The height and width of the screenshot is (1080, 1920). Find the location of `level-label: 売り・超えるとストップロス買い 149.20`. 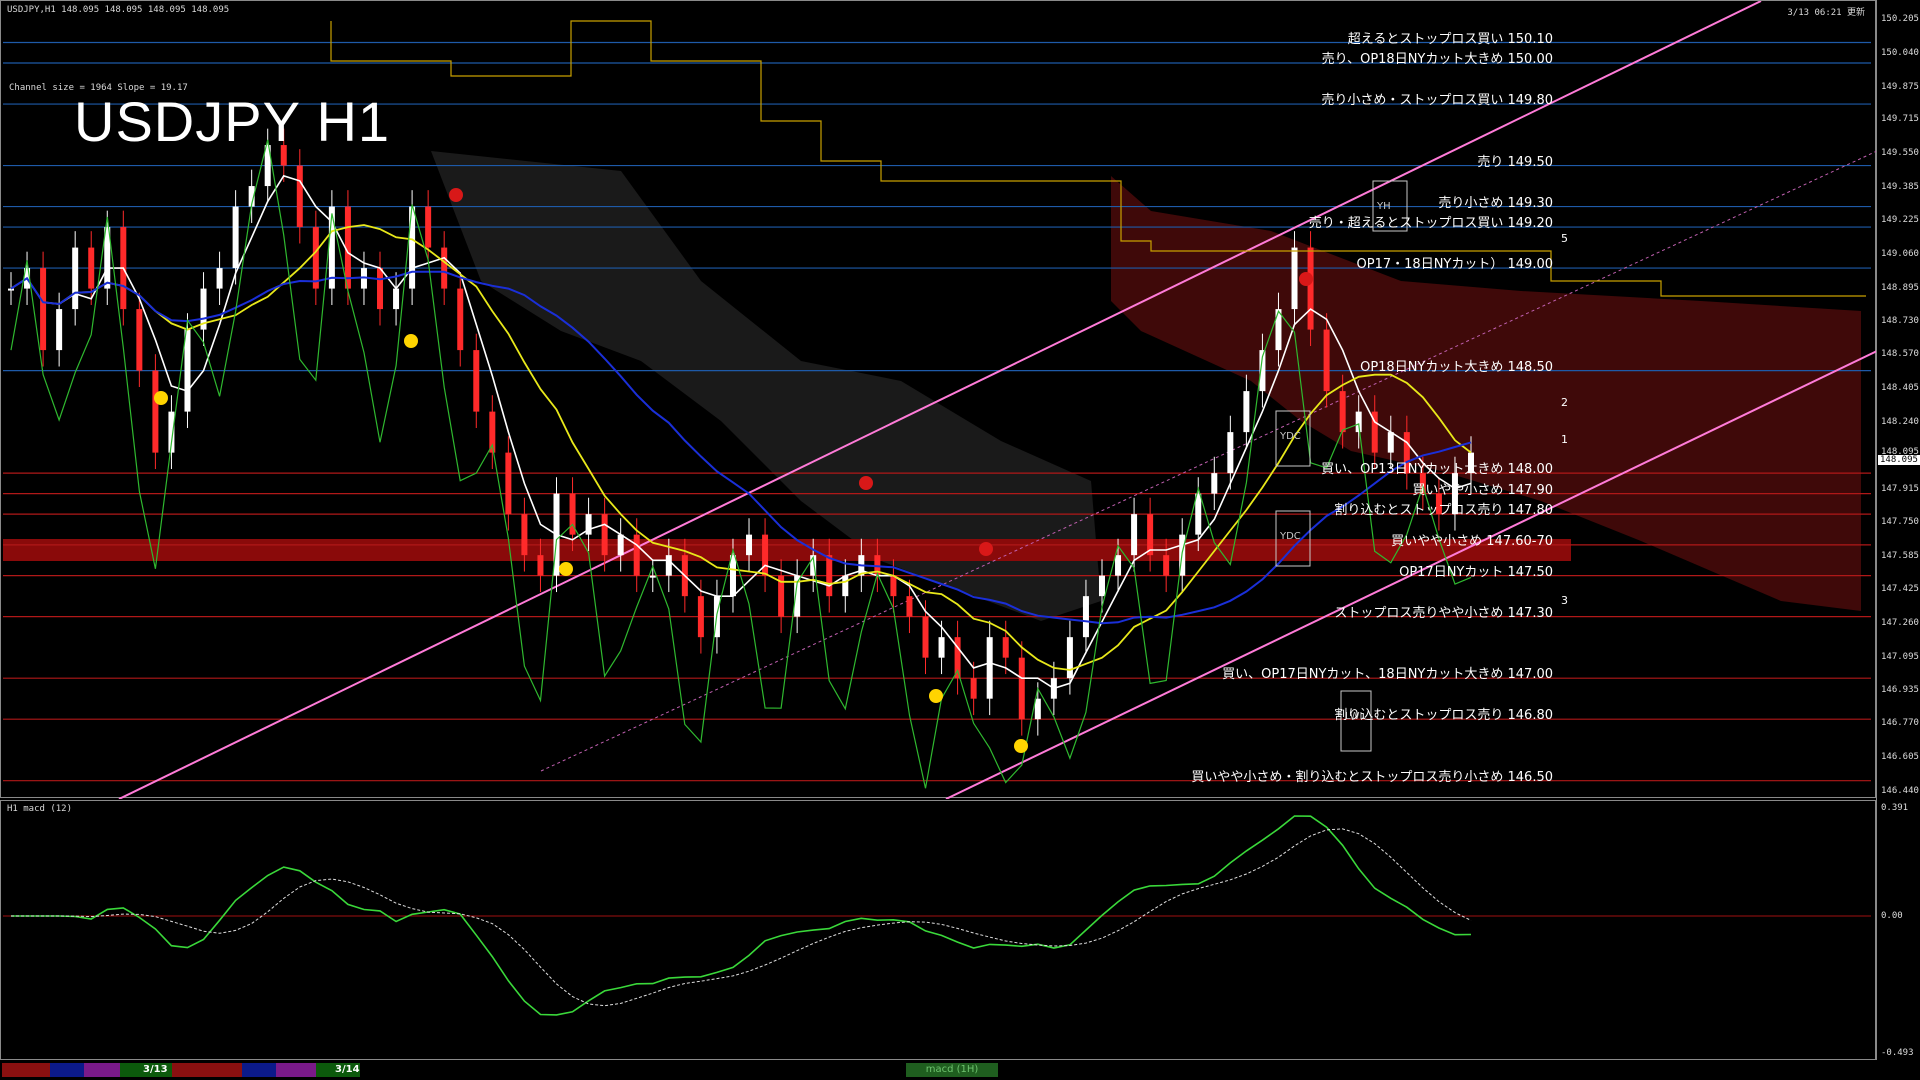

level-label: 売り・超えるとストップロス買い 149.20 is located at coordinates (1430, 224).